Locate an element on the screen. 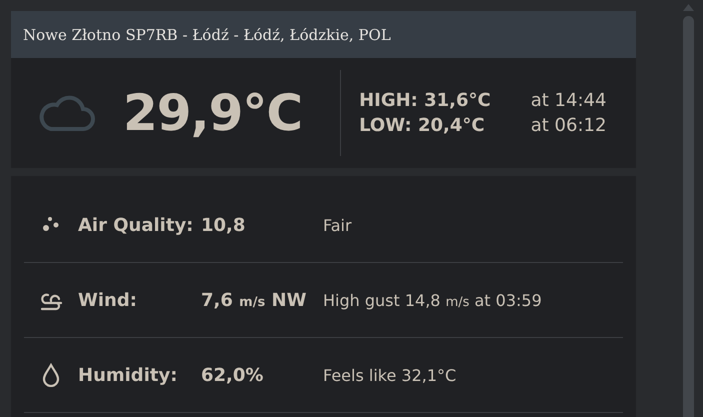 Image resolution: width=703 pixels, height=417 pixels. cloud-icon is located at coordinates (67, 113).